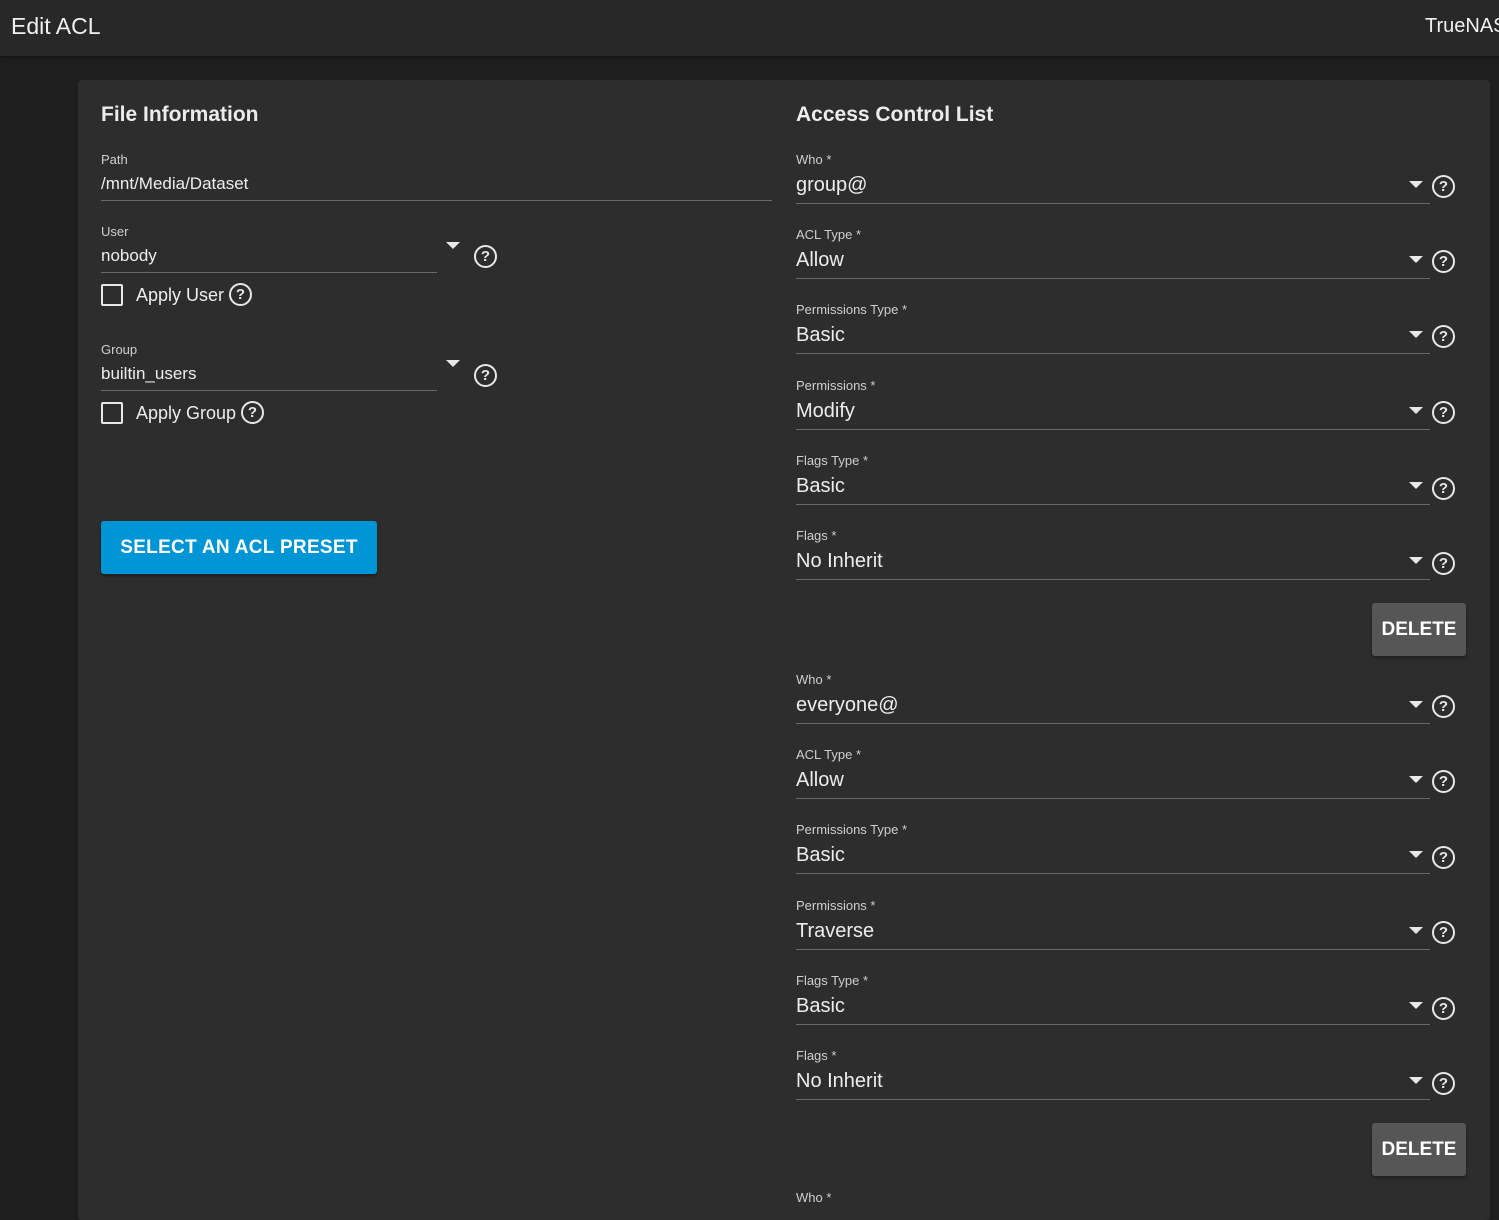 This screenshot has height=1220, width=1499. Describe the element at coordinates (269, 367) in the screenshot. I see `group-select: Group builtin_users` at that location.